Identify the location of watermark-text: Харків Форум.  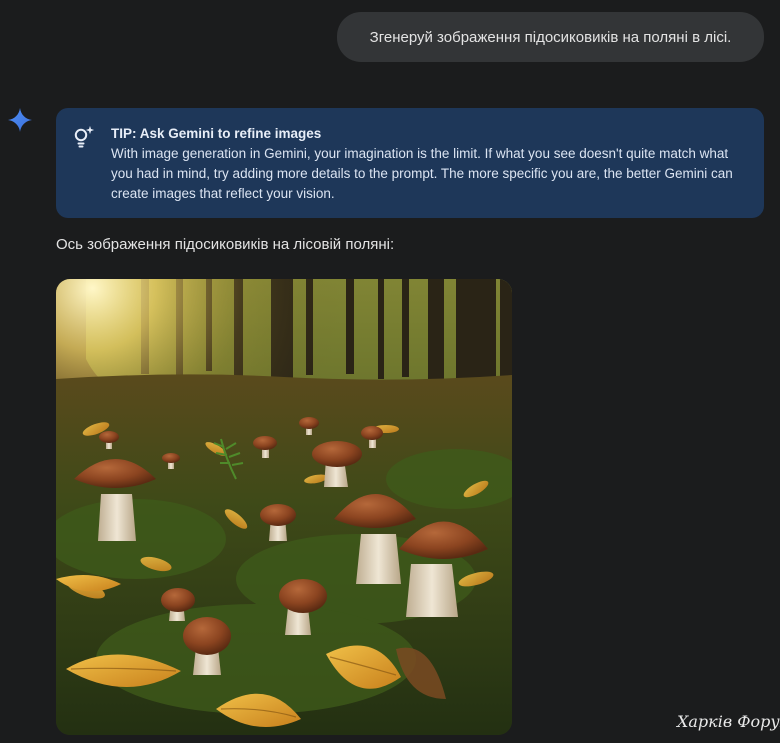
(728, 721).